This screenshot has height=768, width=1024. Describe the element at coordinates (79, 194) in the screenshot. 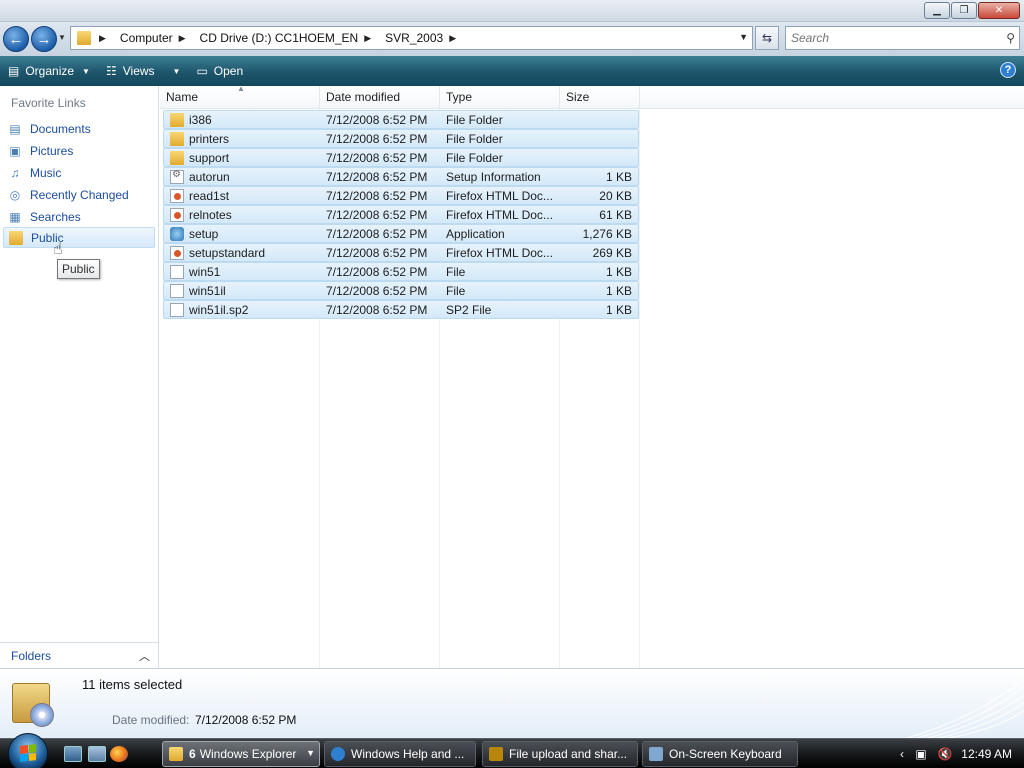

I see `sidebar-item-recently-changed: ◎ Recently Changed` at that location.